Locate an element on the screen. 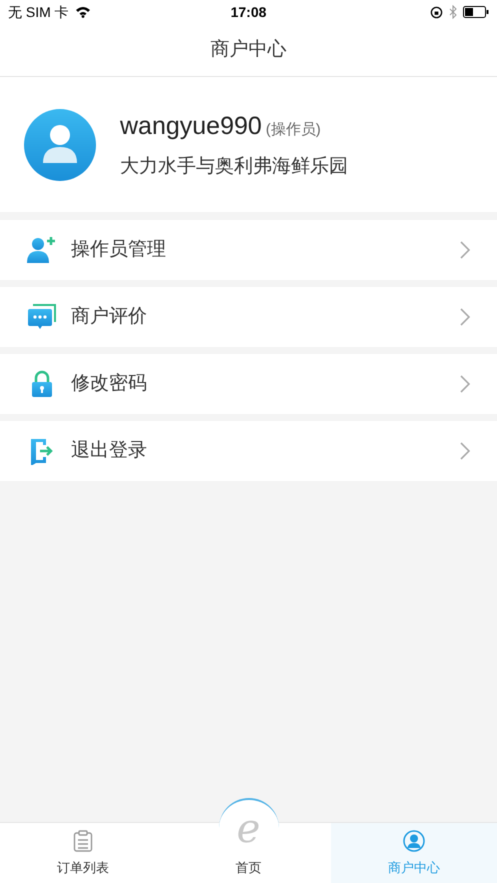  page-title: 商户中心 is located at coordinates (248, 50).